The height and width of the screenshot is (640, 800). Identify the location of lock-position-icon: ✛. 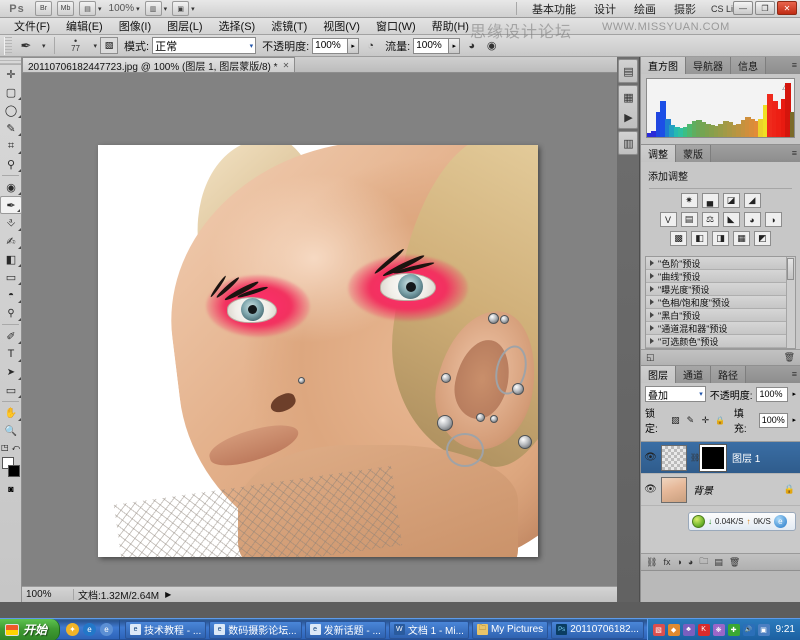
(705, 420).